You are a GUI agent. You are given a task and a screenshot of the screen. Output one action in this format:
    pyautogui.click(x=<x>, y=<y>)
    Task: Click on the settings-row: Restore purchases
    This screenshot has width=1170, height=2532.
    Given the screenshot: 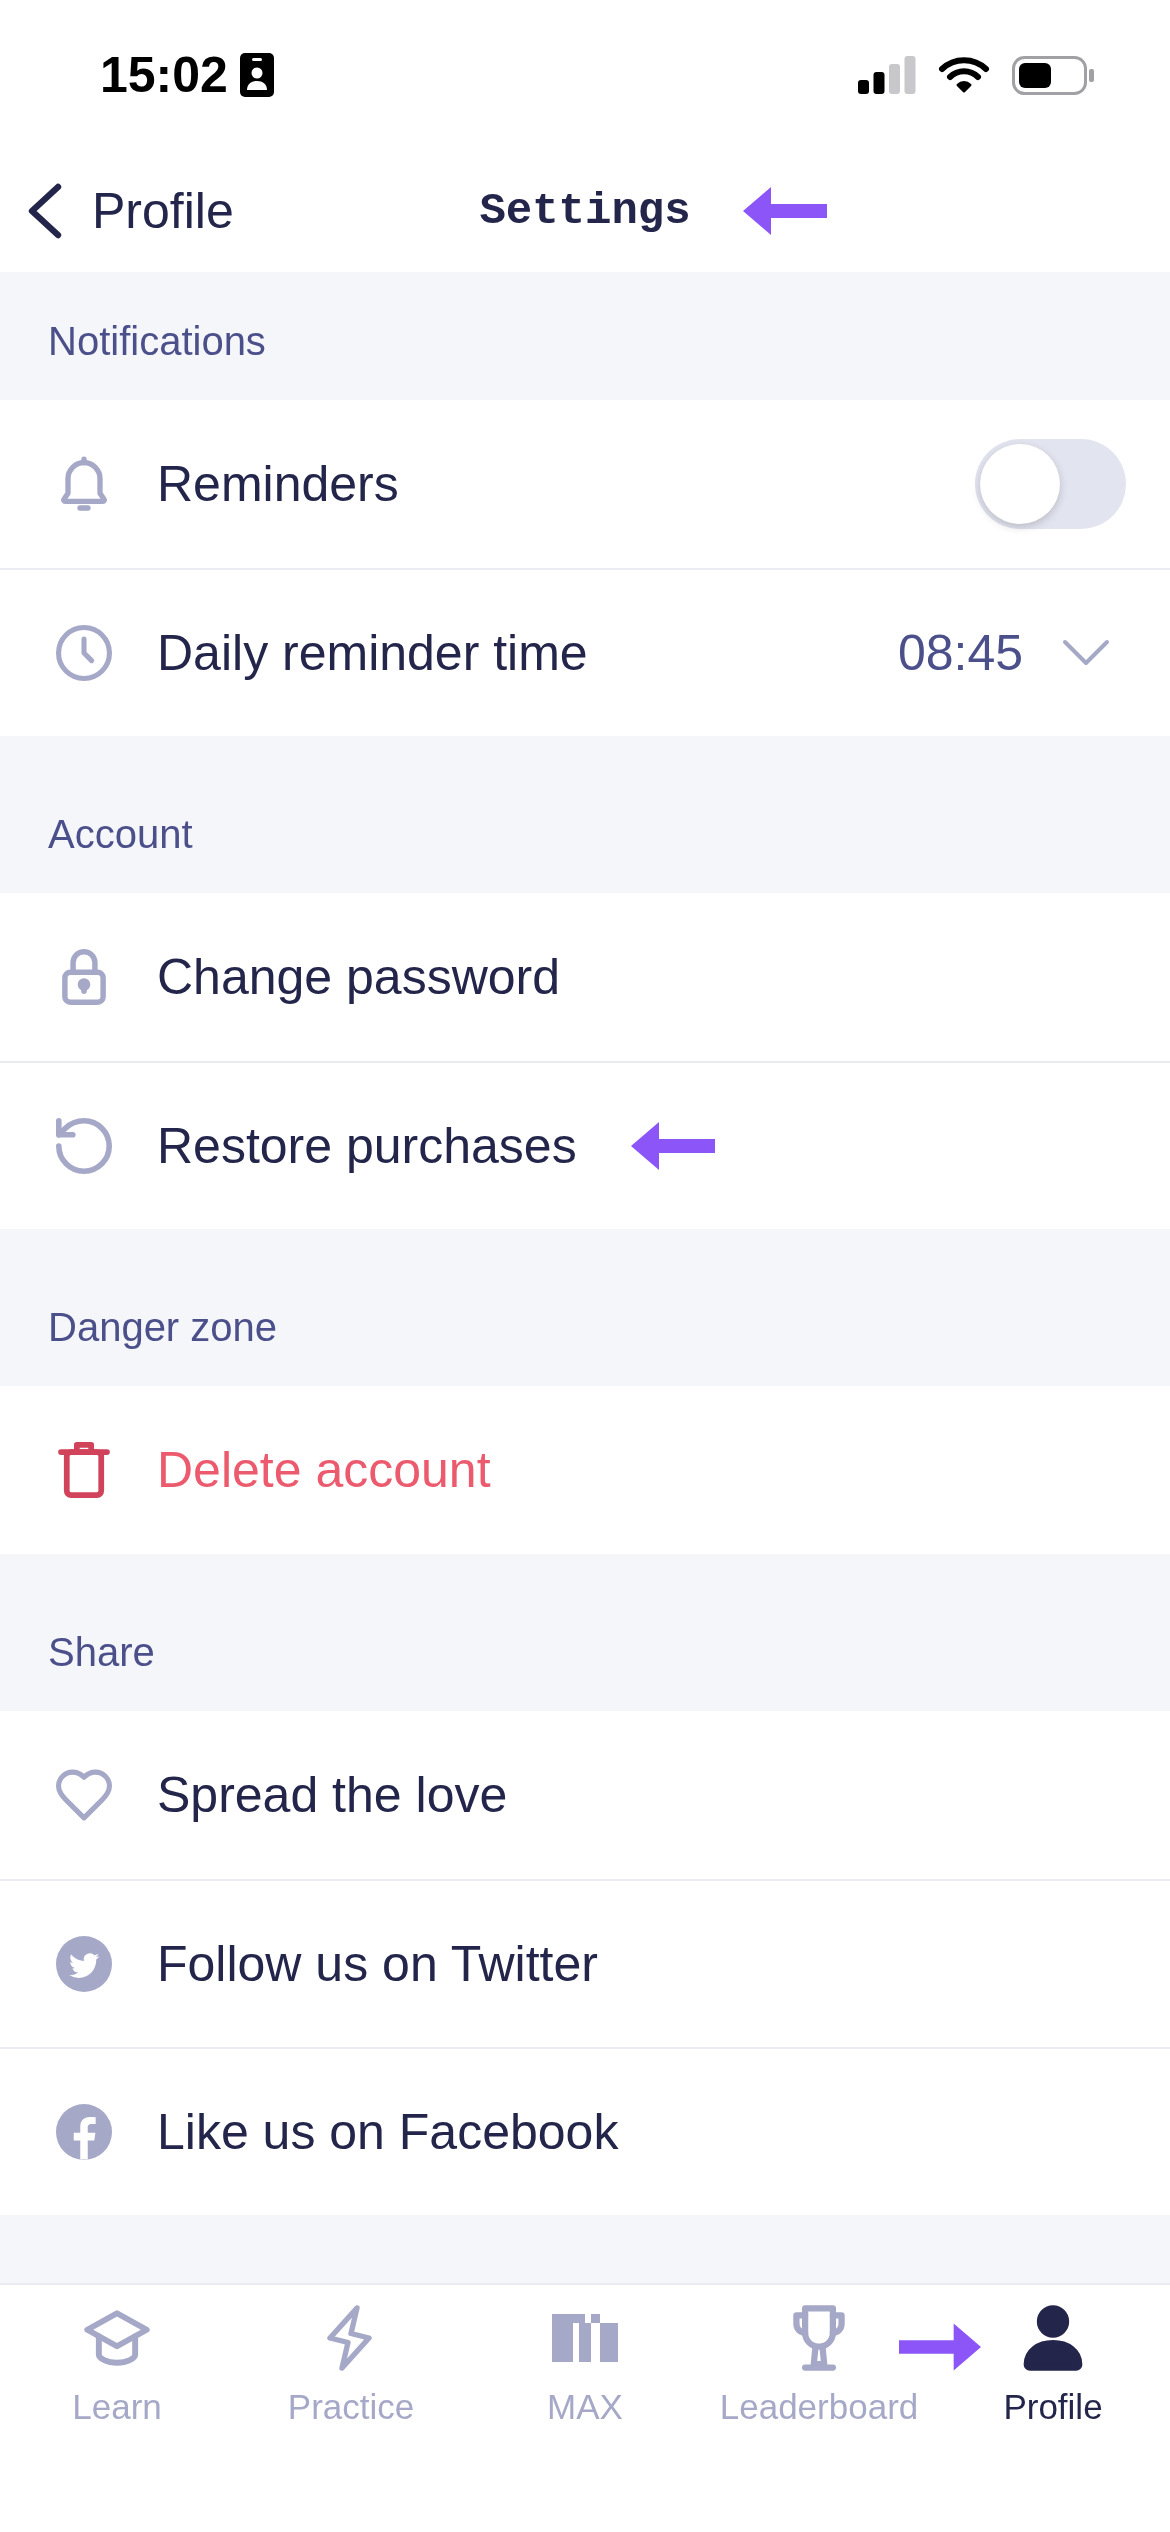 What is the action you would take?
    pyautogui.click(x=585, y=1145)
    